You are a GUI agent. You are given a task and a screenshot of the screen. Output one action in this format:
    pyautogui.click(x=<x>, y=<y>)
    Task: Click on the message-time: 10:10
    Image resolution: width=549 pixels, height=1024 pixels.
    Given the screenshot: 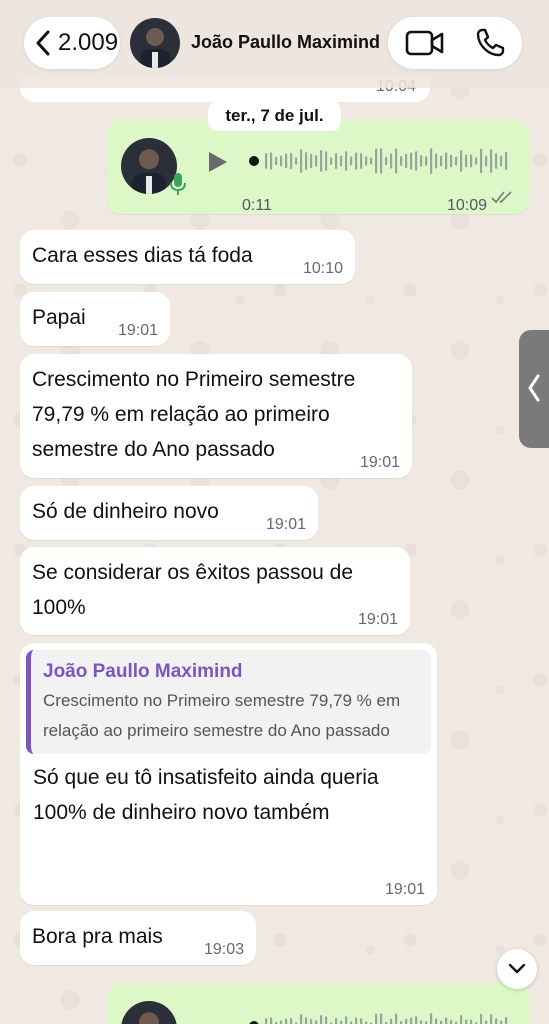 What is the action you would take?
    pyautogui.click(x=322, y=268)
    